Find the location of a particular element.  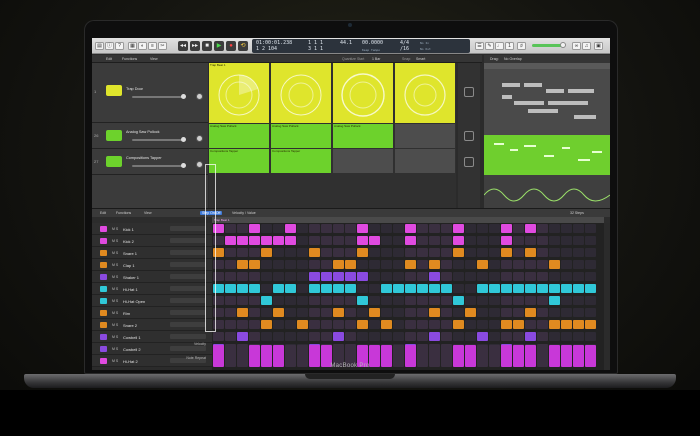

mixer-button: ≡ is located at coordinates (152, 46).